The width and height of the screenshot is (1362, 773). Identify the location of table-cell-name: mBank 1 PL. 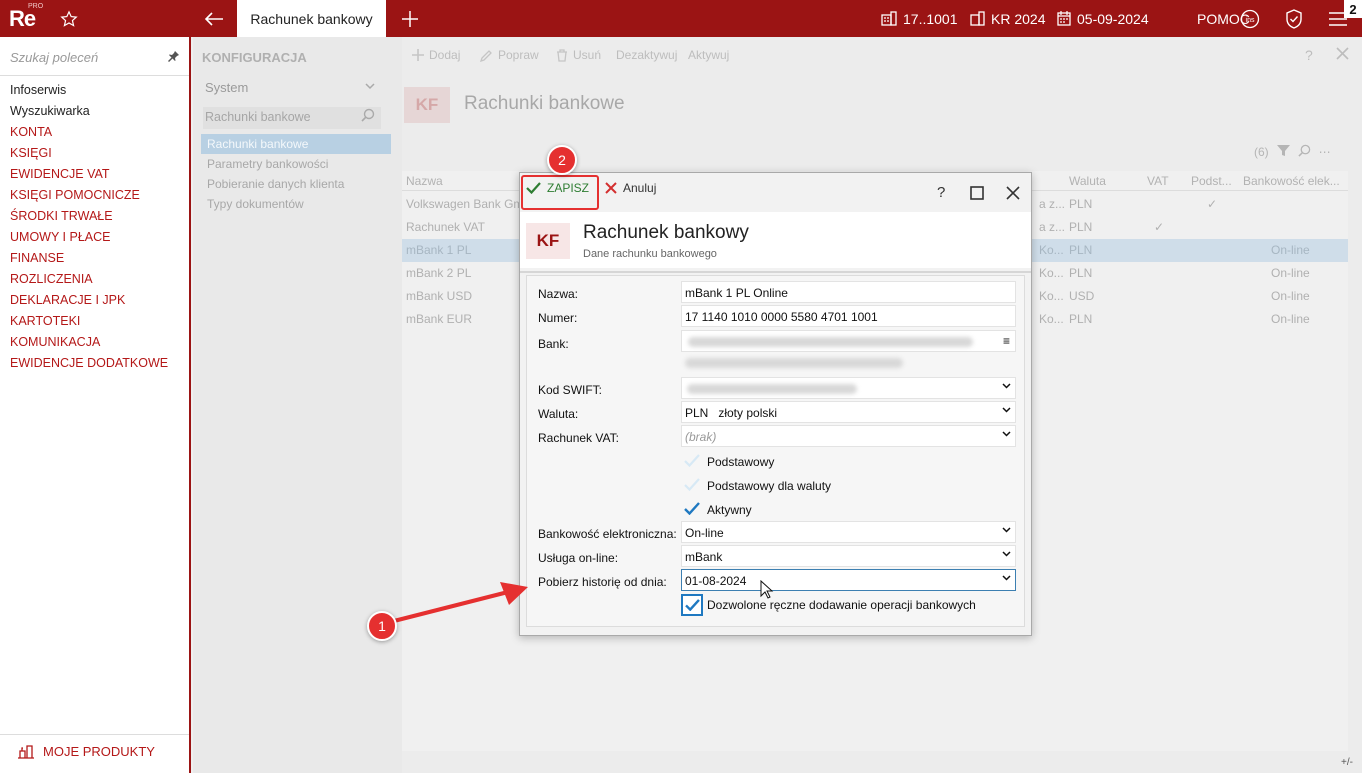
(439, 250).